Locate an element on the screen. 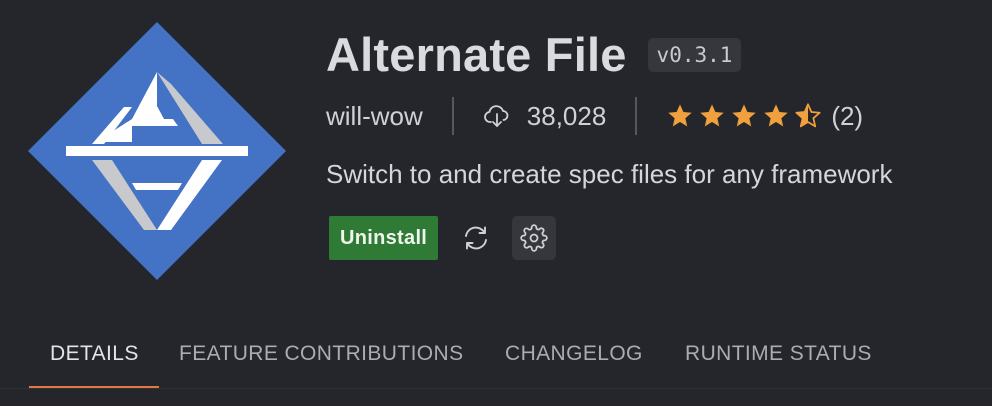 Image resolution: width=992 pixels, height=406 pixels. settings-button is located at coordinates (534, 238).